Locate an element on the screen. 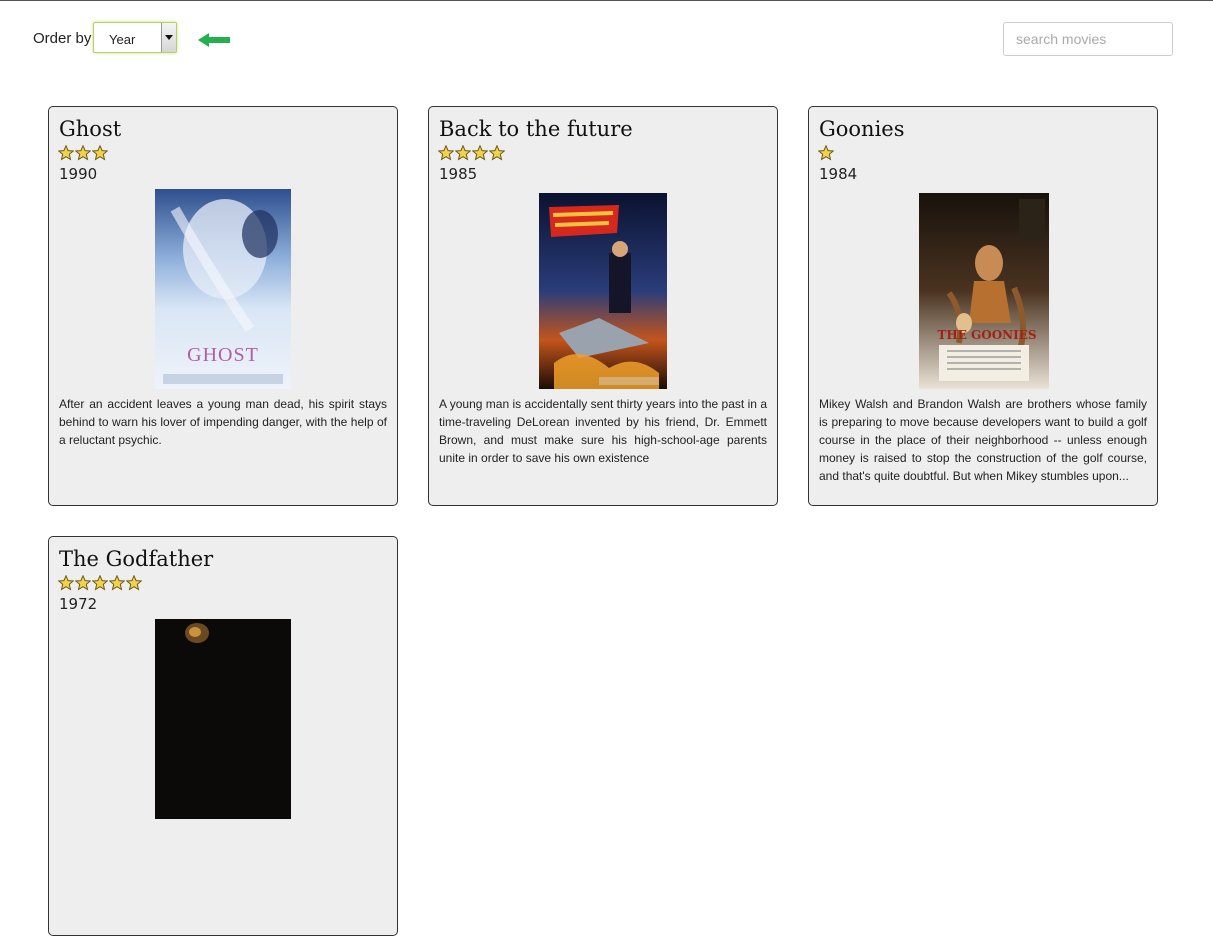 The width and height of the screenshot is (1213, 936). dropdown-button is located at coordinates (168, 37).